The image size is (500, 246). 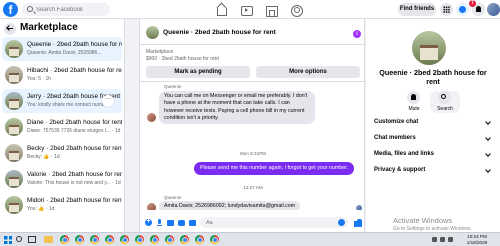 I want to click on clock: 10:24 PM 1/18/2026, so click(x=477, y=239).